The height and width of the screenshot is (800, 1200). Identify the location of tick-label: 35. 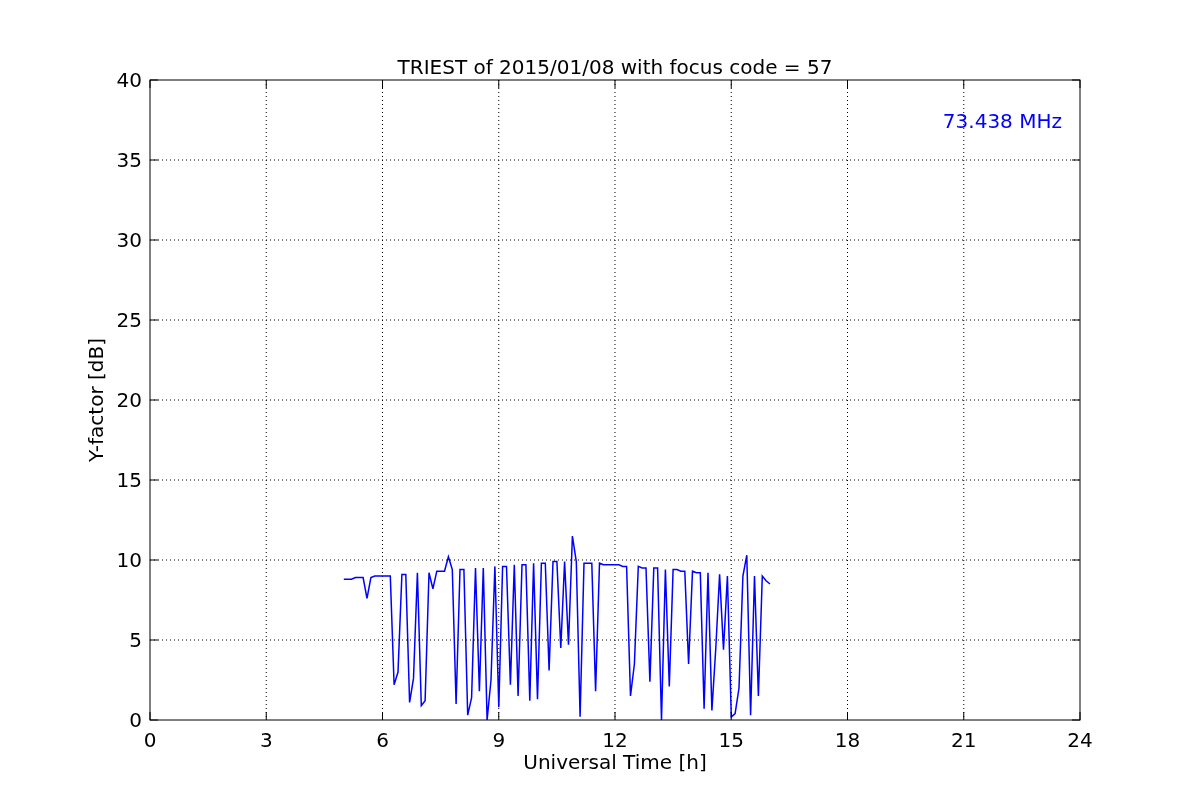
(129, 160).